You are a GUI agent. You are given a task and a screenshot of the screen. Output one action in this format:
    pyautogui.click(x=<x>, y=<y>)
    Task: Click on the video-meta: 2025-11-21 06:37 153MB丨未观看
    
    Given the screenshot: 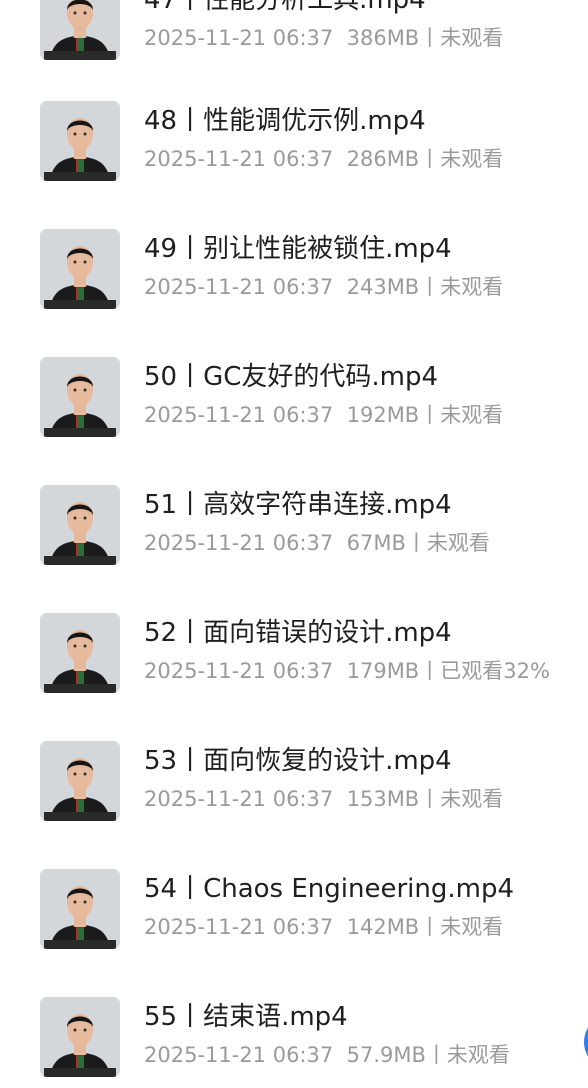 What is the action you would take?
    pyautogui.click(x=323, y=799)
    